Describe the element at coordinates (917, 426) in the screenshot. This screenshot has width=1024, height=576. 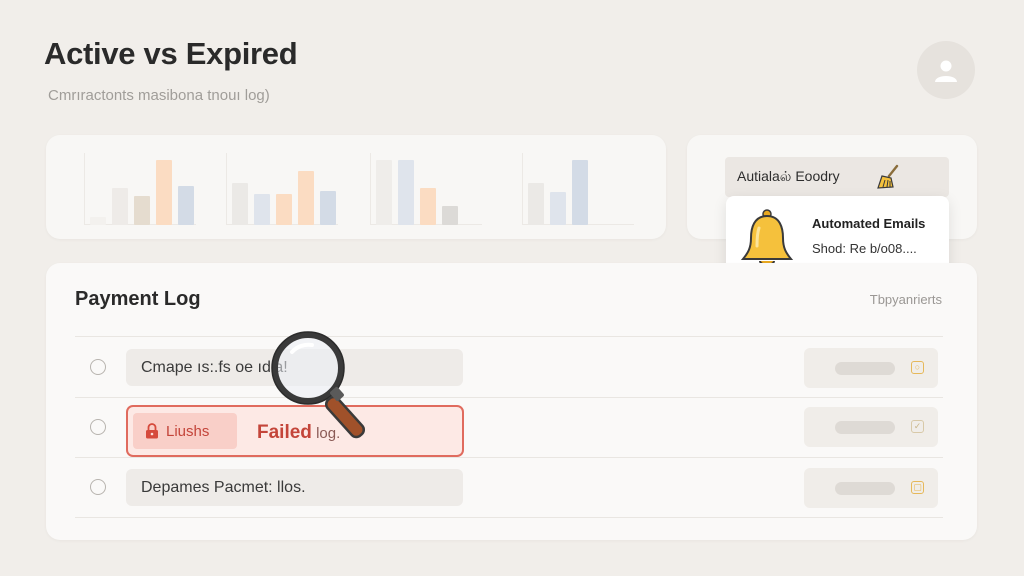
I see `check-icon: ✓` at that location.